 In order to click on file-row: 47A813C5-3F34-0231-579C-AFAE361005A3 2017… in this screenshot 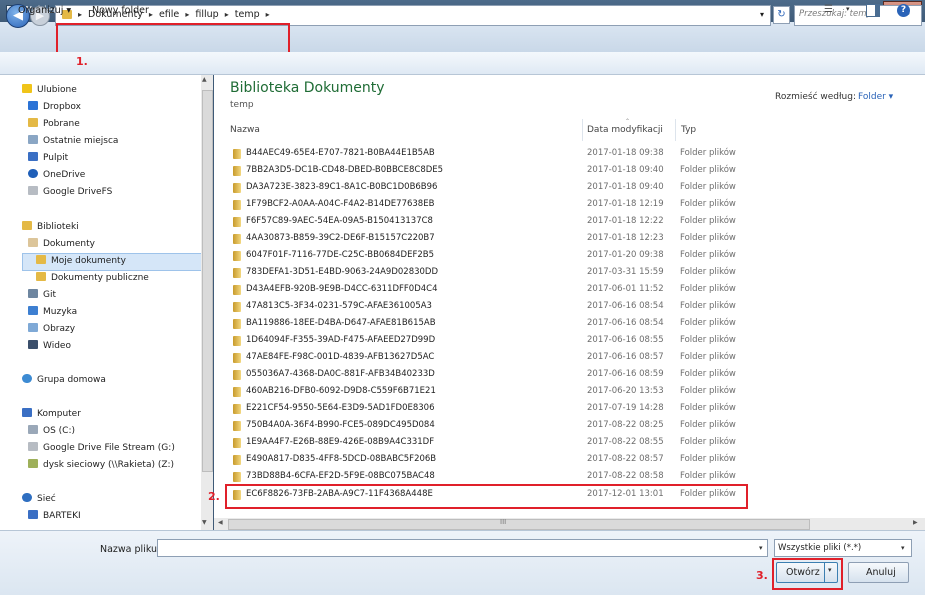, I will do `click(484, 306)`.